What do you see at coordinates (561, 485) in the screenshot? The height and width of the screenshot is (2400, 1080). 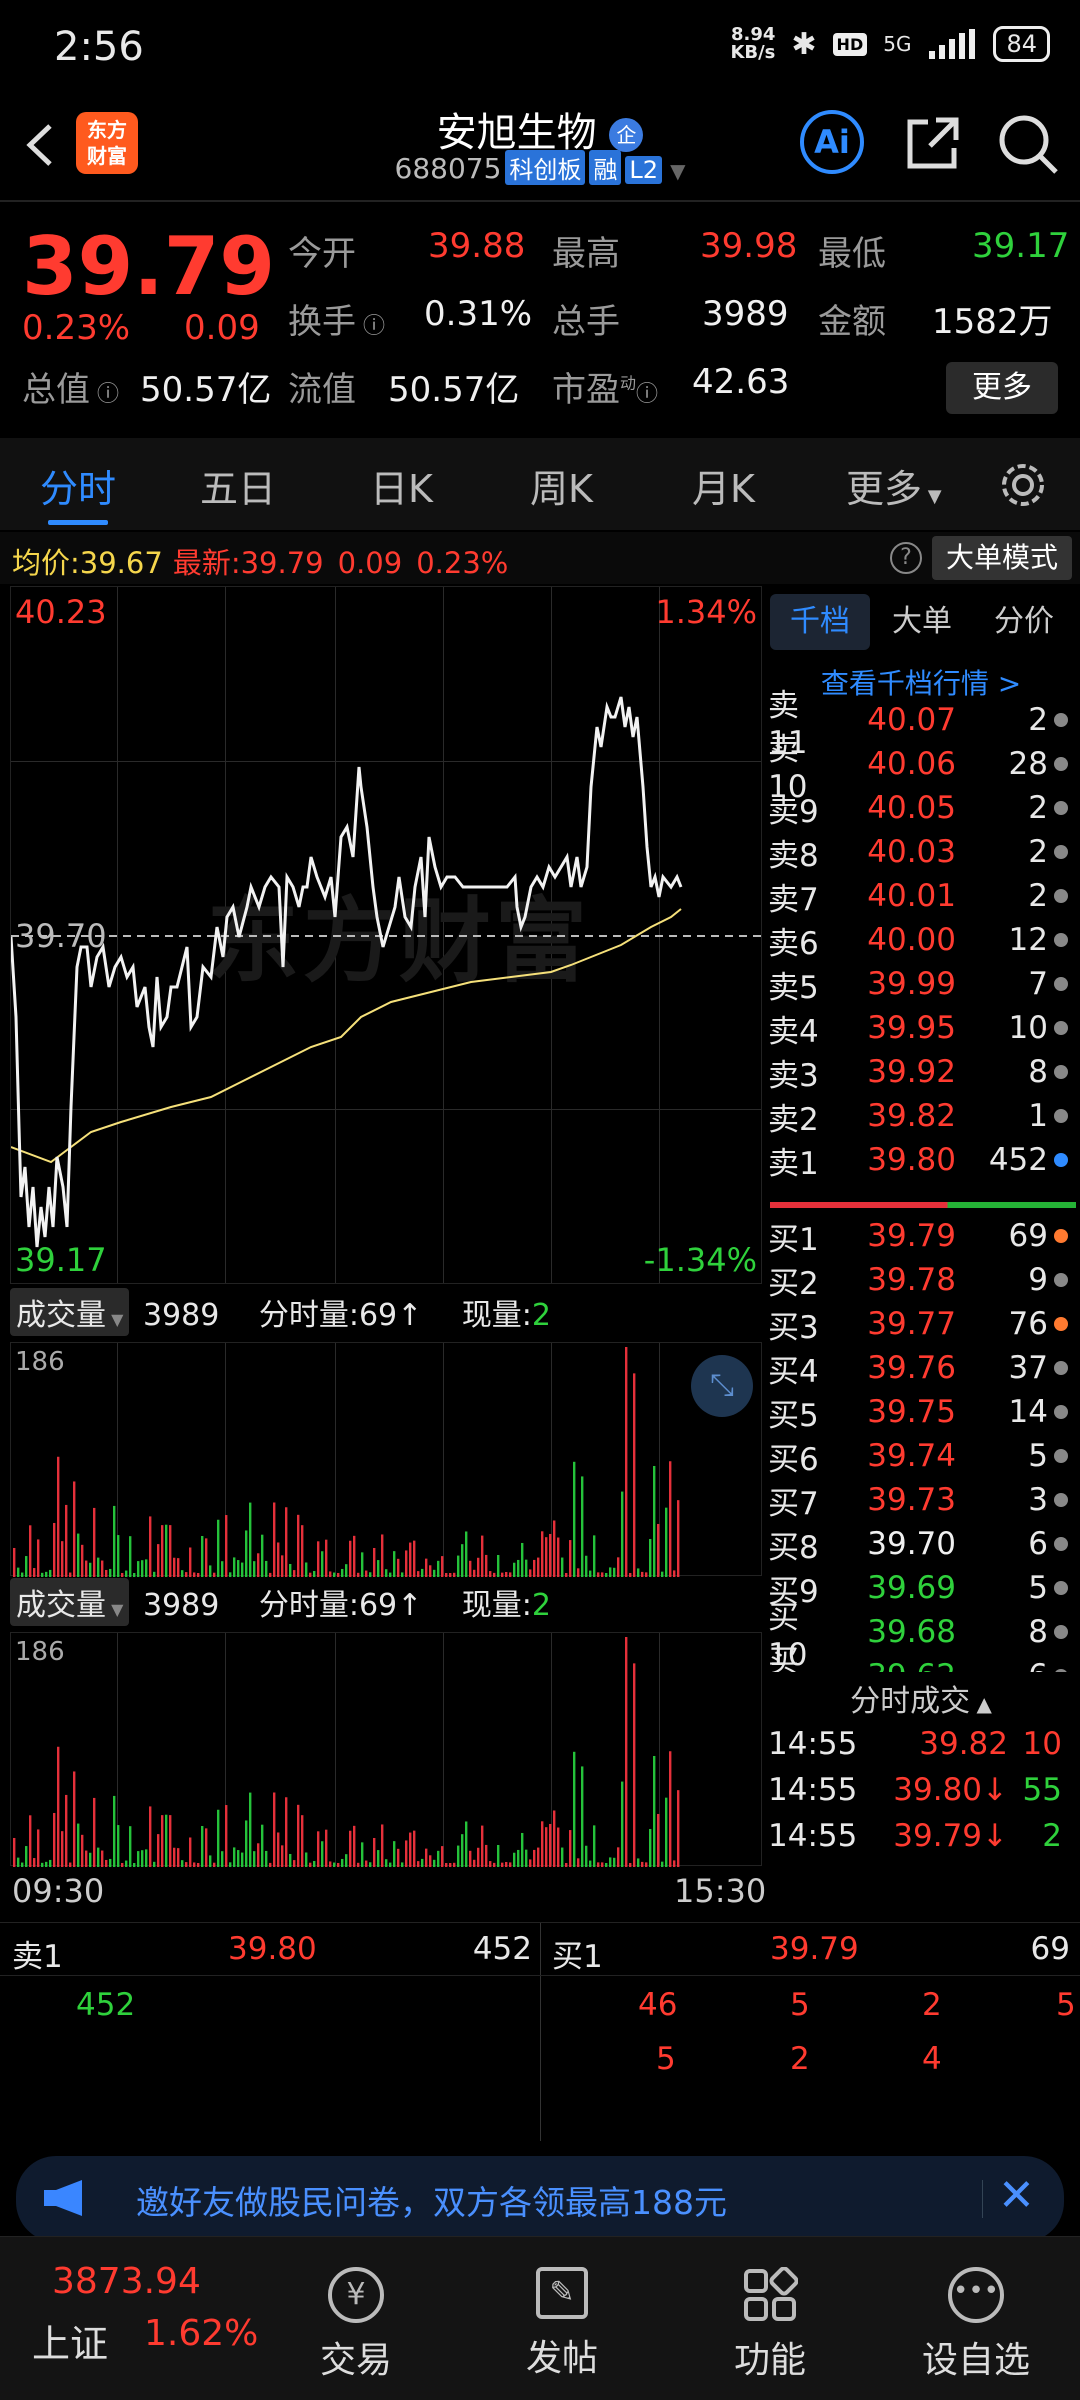 I see `tab-weekly: 周K` at bounding box center [561, 485].